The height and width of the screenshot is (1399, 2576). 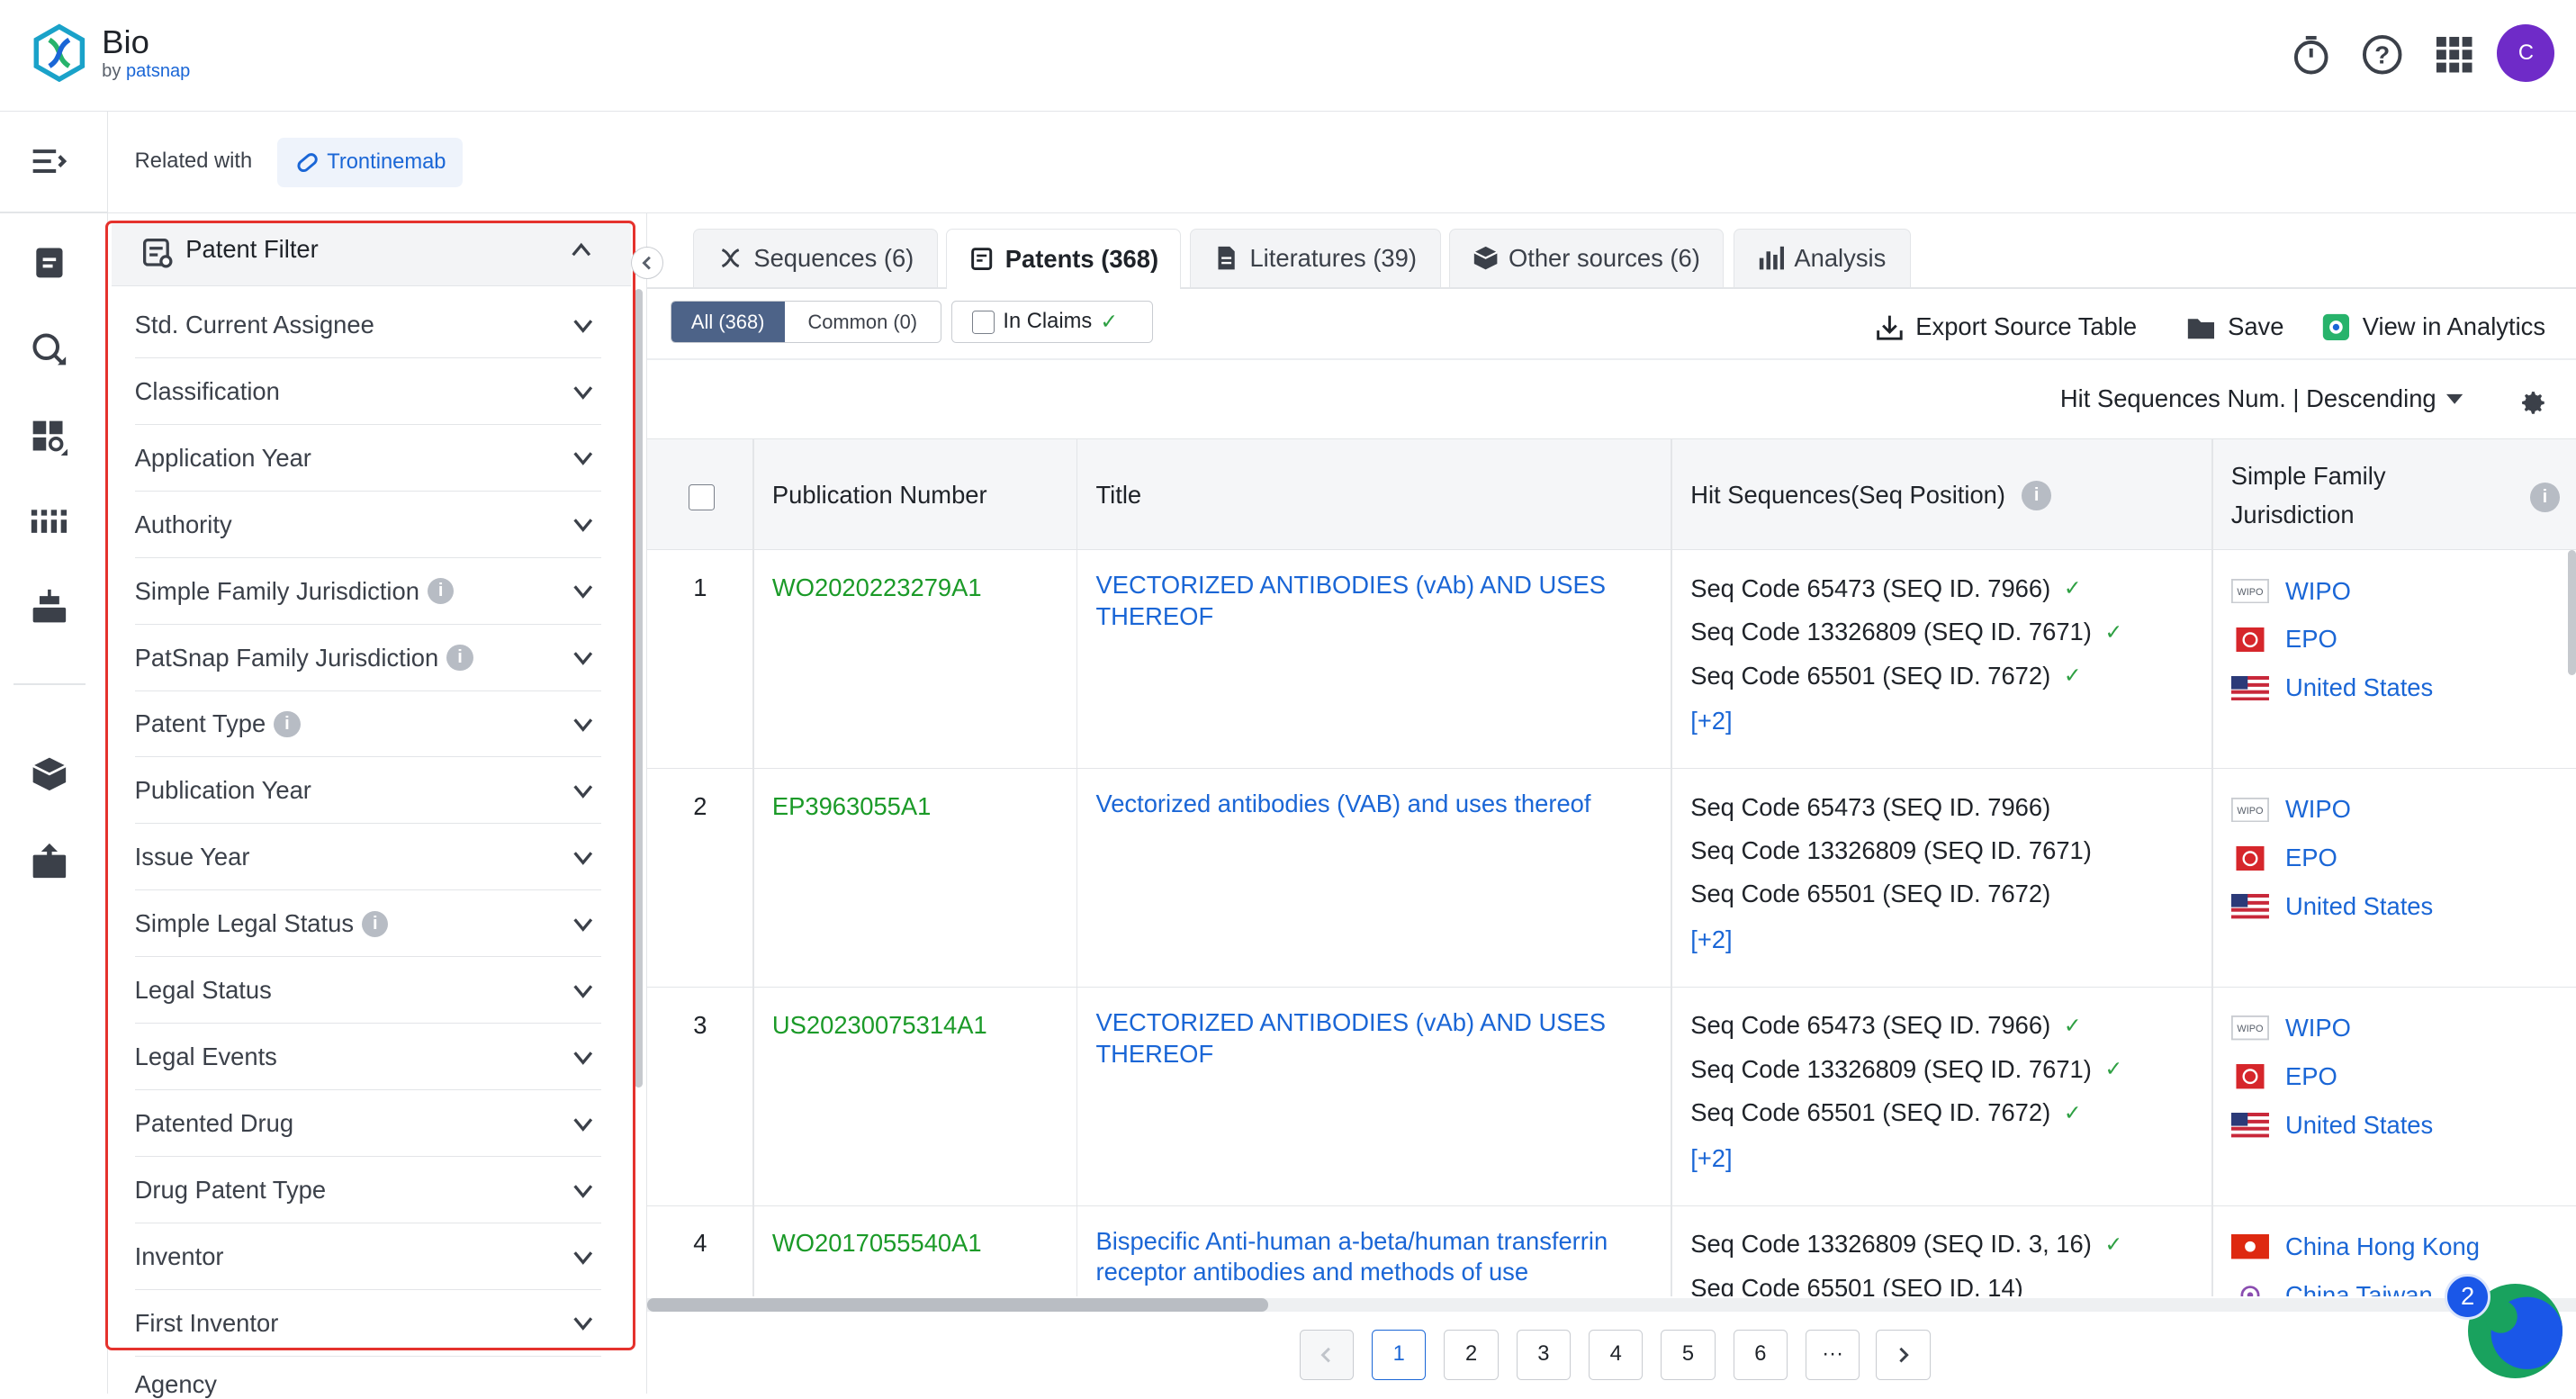 I want to click on tab-analysis: Analysis, so click(x=1822, y=259).